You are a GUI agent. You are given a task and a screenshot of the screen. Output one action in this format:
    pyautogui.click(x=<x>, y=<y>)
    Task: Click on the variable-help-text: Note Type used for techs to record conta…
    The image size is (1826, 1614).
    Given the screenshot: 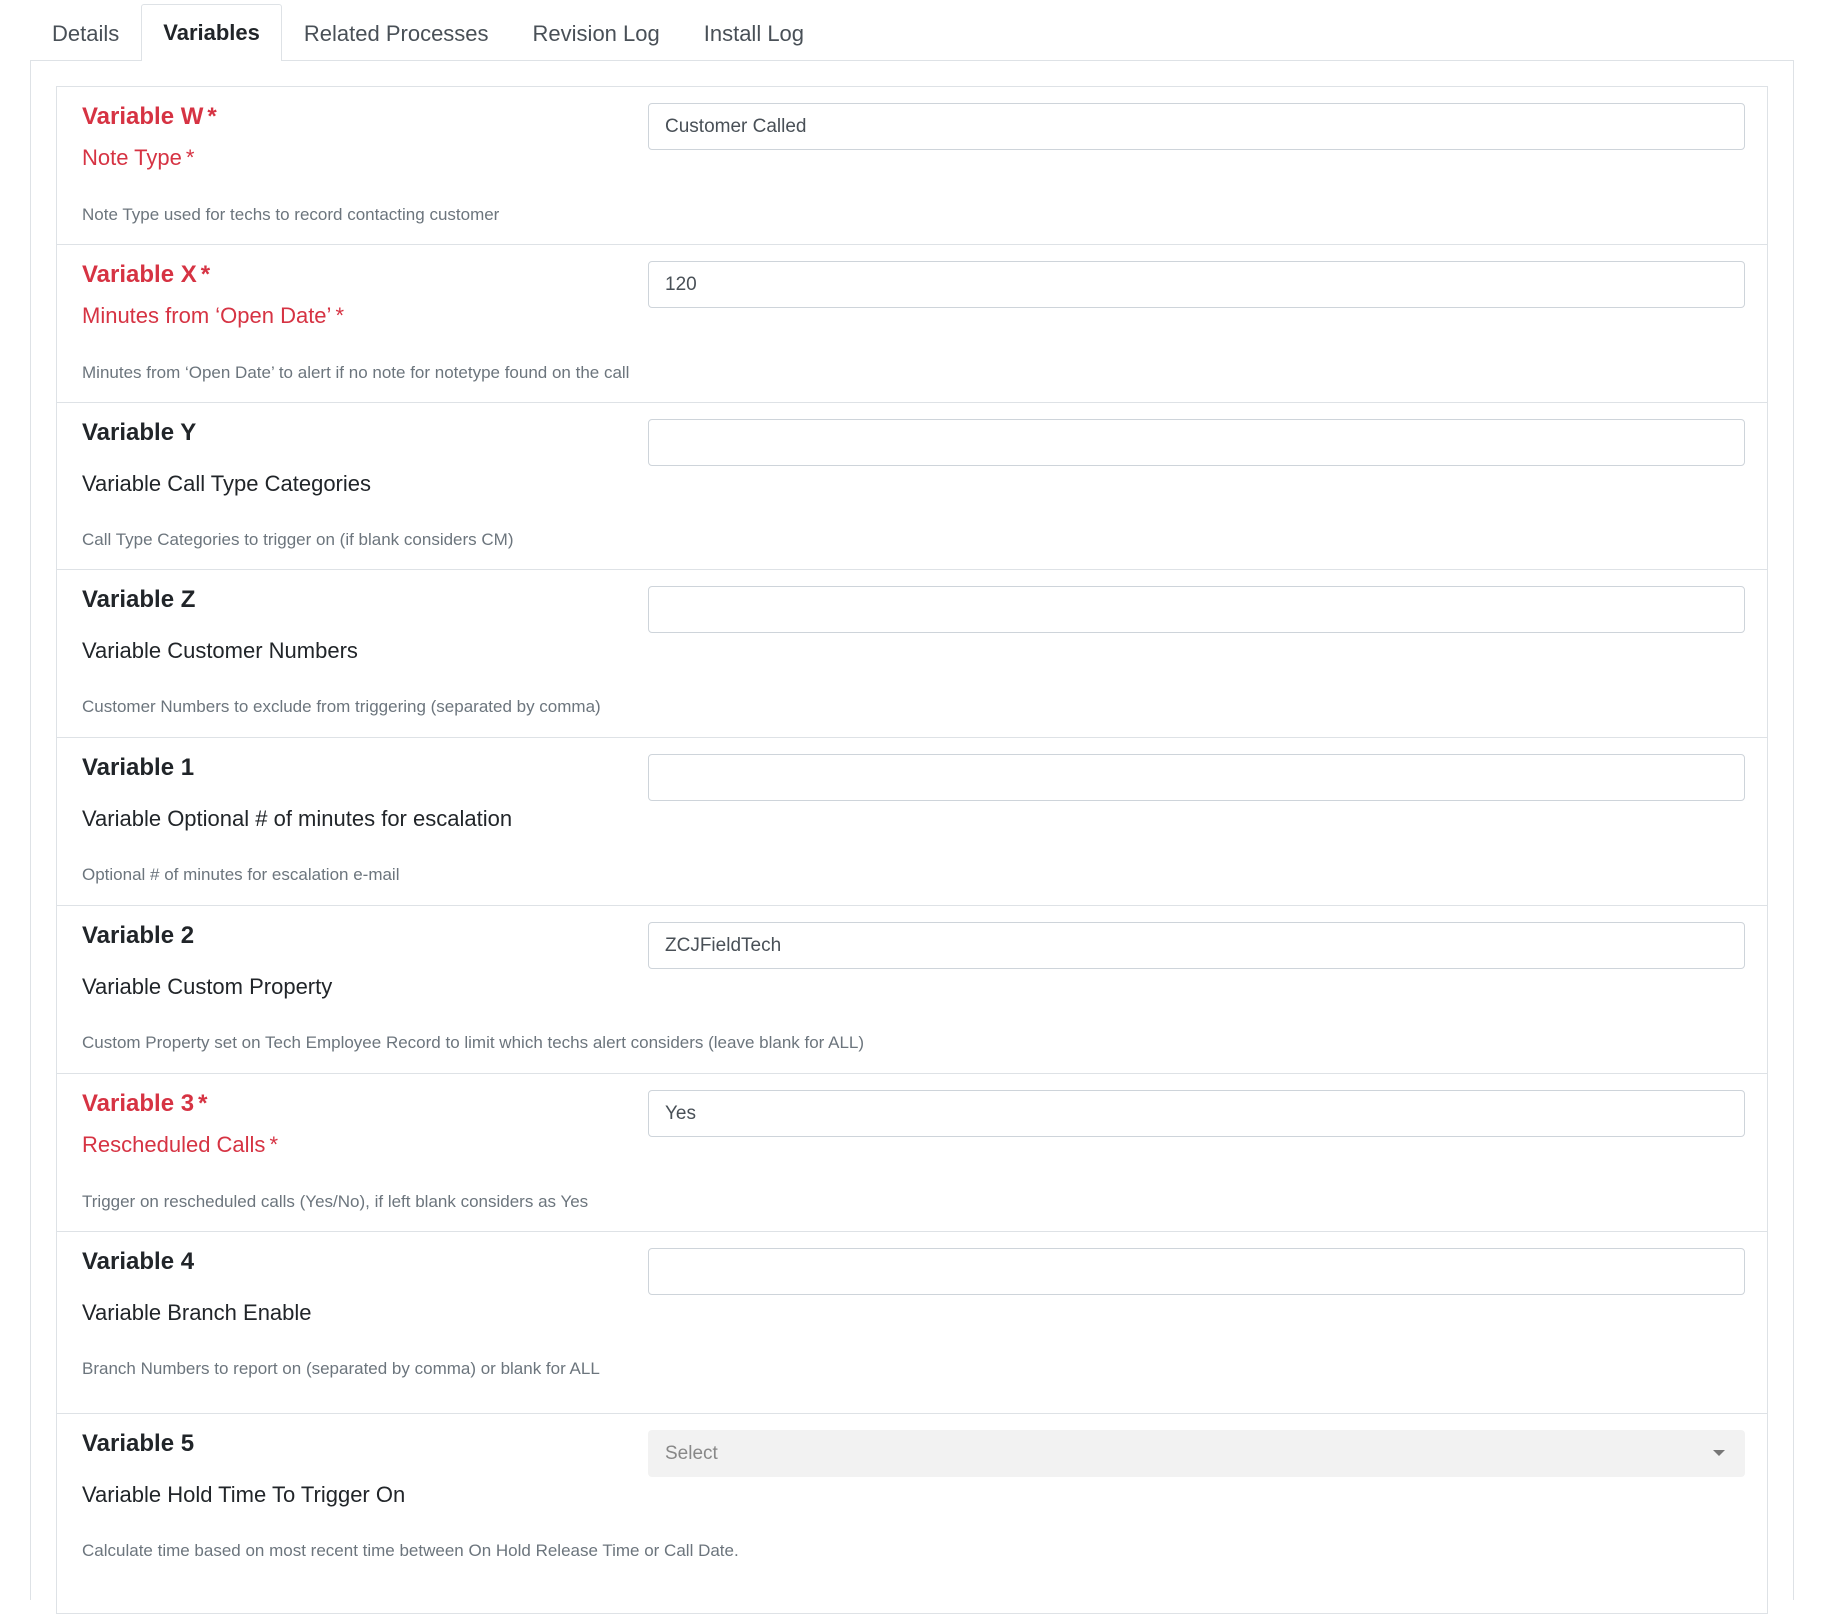 What is the action you would take?
    pyautogui.click(x=291, y=214)
    